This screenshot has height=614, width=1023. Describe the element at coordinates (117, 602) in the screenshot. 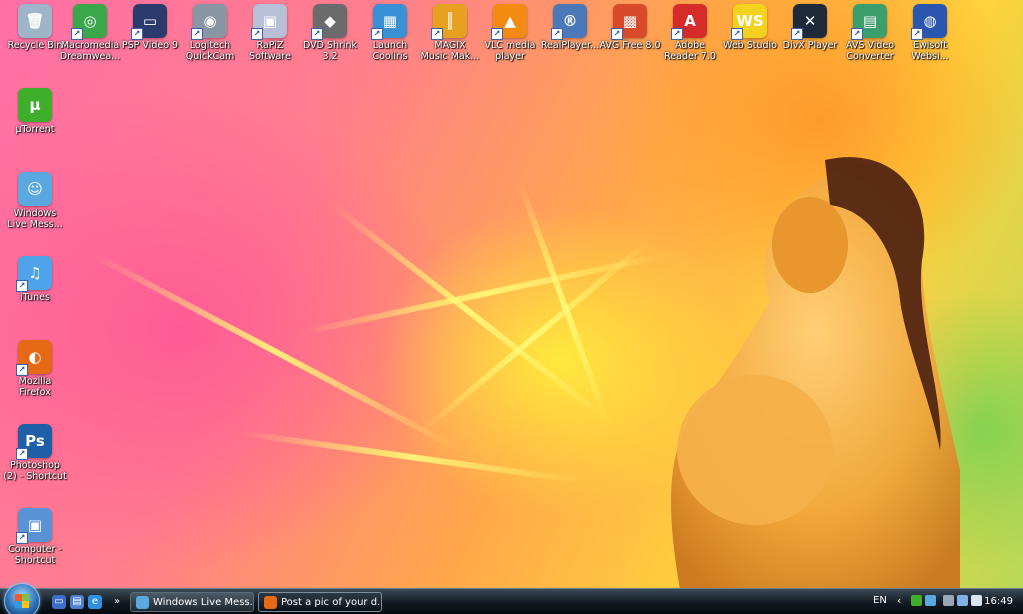

I see `overflow-chevron-icon: »` at that location.